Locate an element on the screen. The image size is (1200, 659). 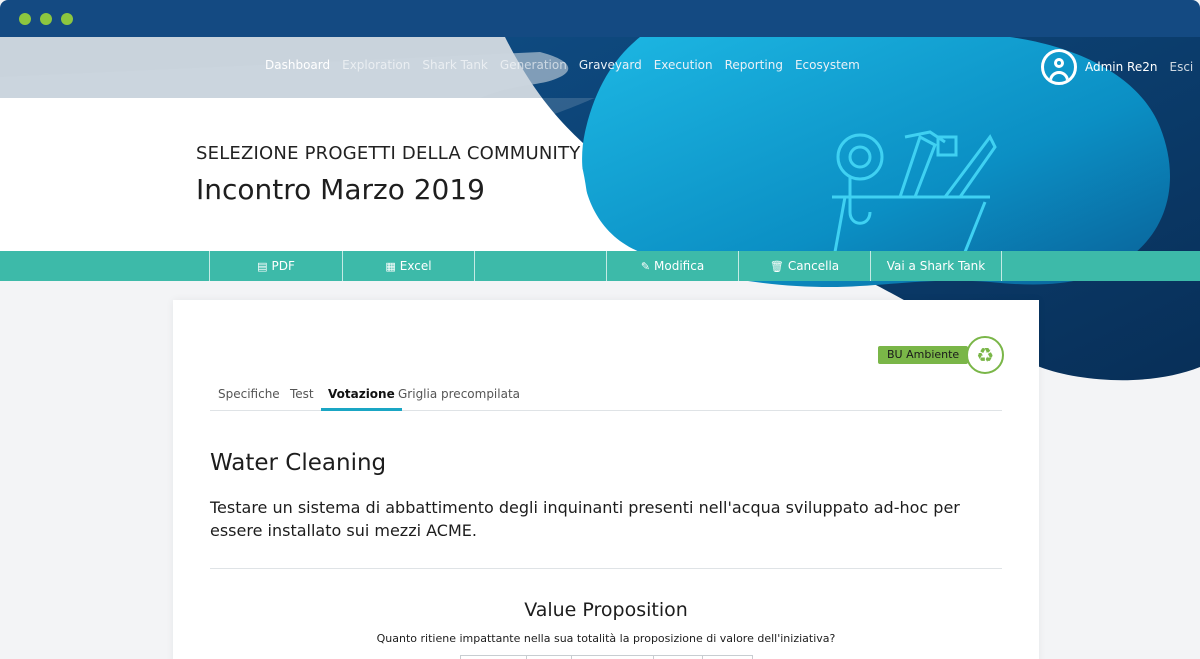
pdf-button: ▤ PDF is located at coordinates (275, 266).